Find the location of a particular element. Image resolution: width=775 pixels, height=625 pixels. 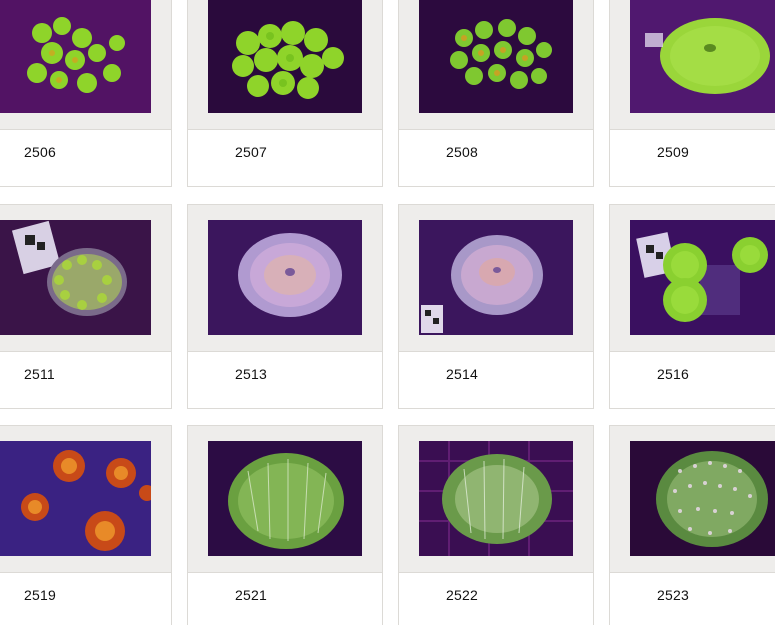

product-caption-box: 2511 is located at coordinates (86, 380).